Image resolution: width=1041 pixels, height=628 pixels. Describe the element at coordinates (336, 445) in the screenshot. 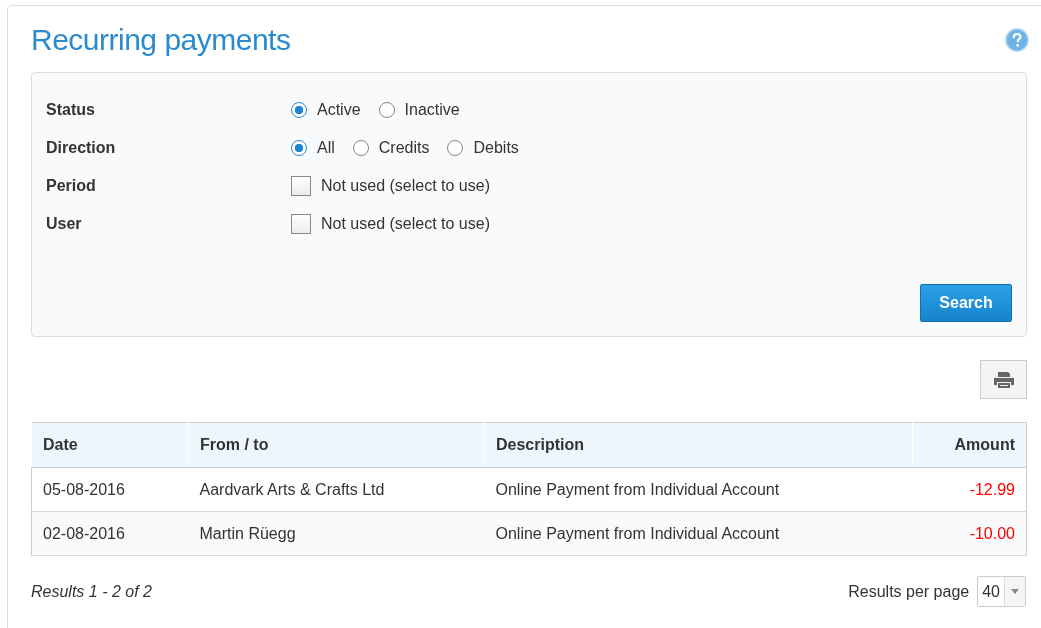

I see `column-header: From / to` at that location.